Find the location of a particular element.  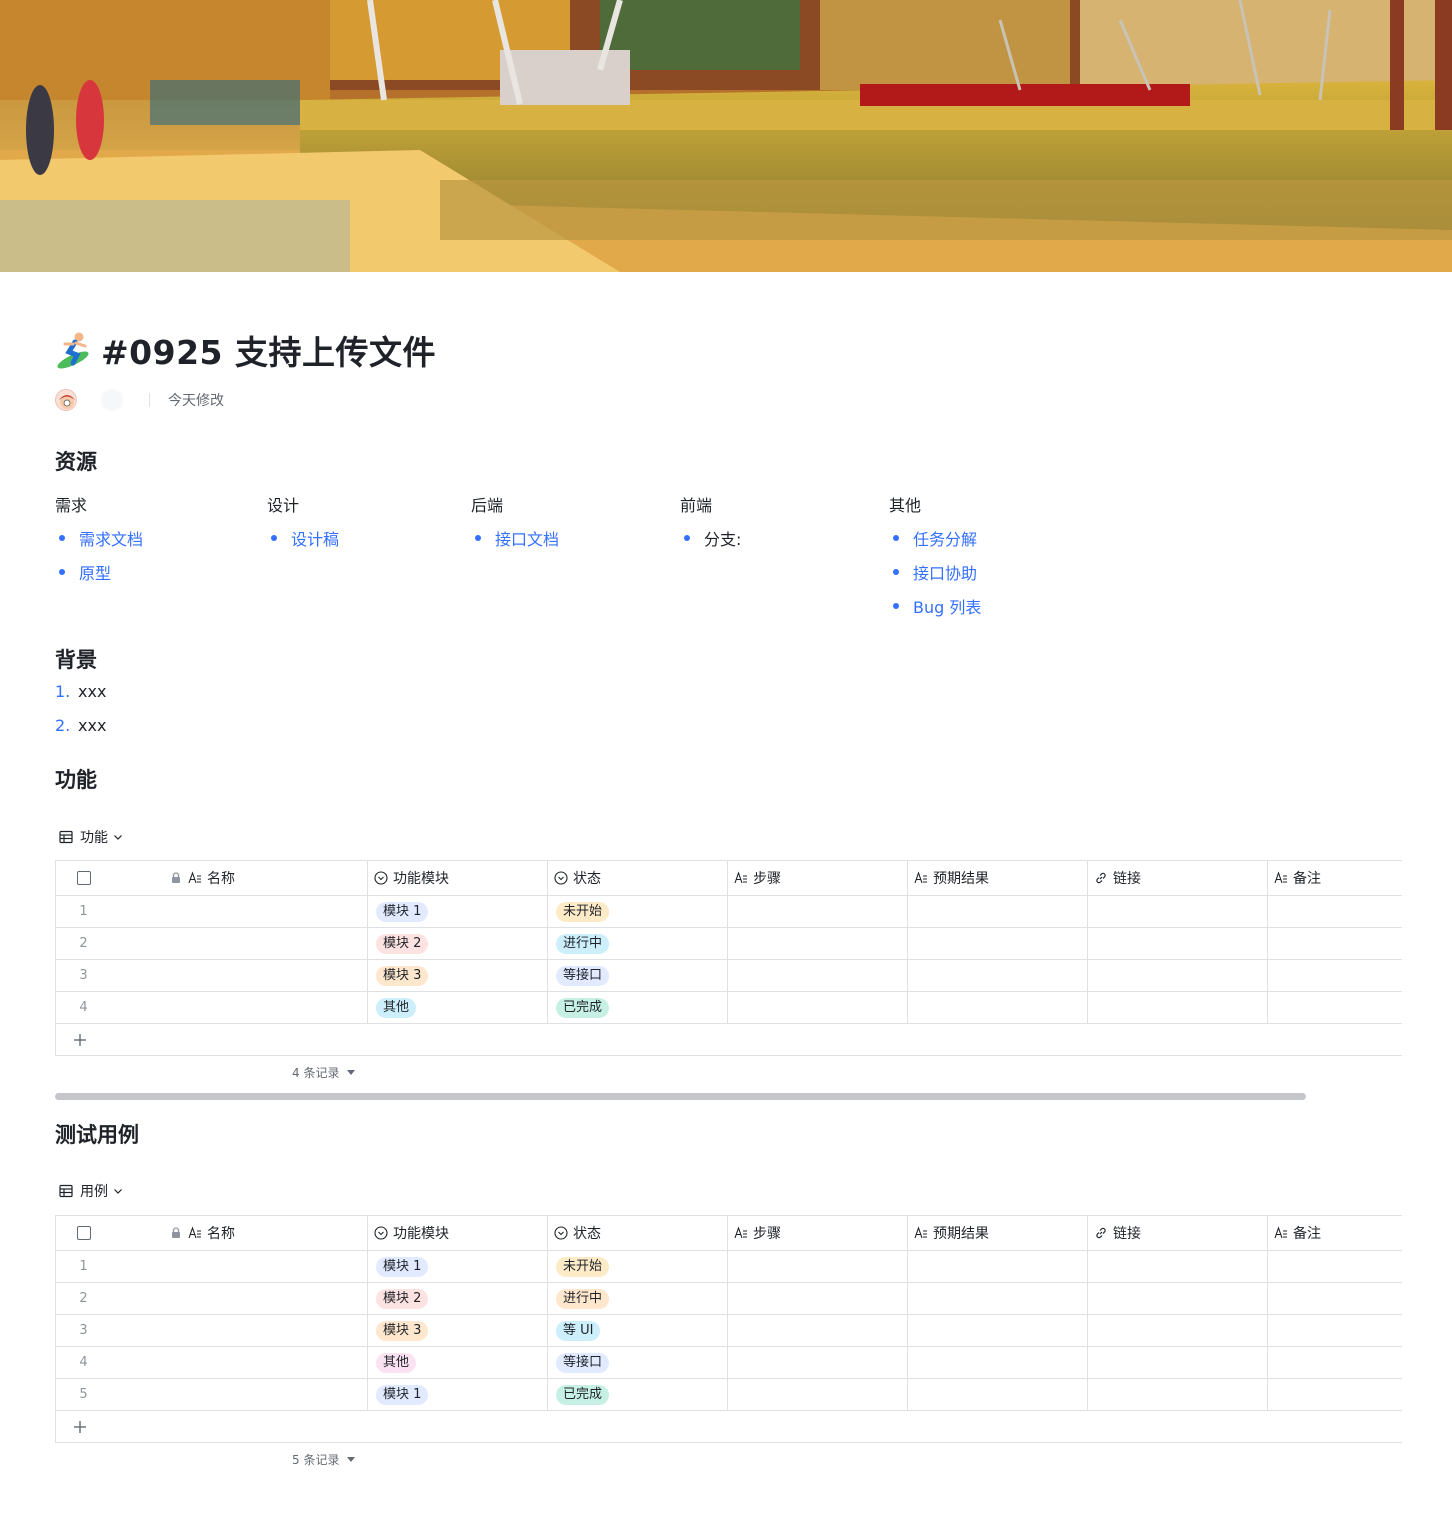

collaborator-avatar is located at coordinates (112, 400).